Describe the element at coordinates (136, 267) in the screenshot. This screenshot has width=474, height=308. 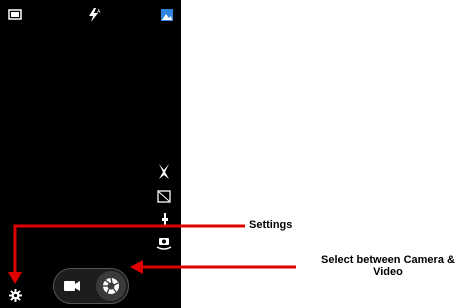
I see `mode-switch-arrowhead` at that location.